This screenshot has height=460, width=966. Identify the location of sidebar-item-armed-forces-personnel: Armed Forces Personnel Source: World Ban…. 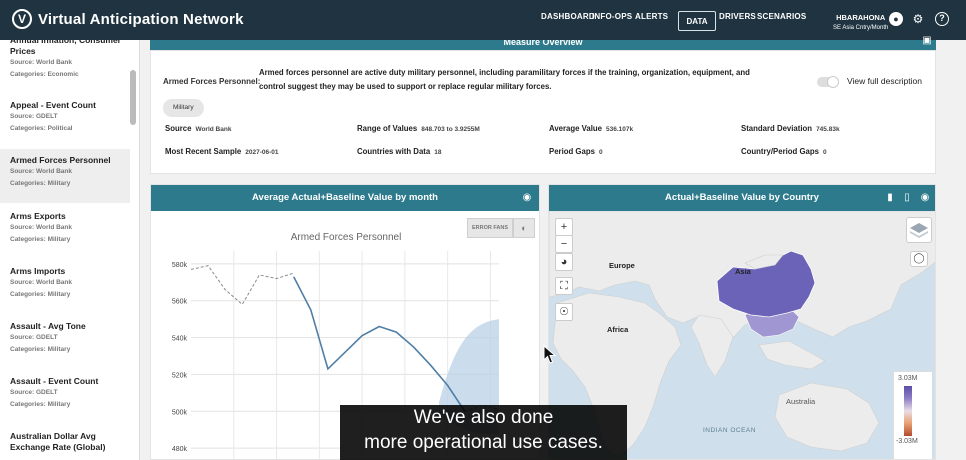
(65, 176).